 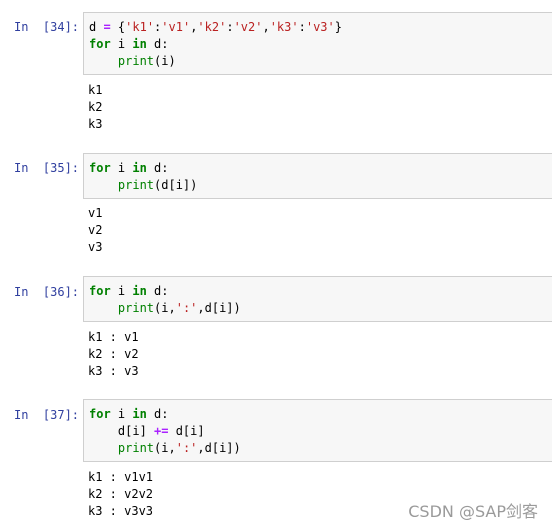 What do you see at coordinates (320, 185) in the screenshot?
I see `code-line: print(d[i])` at bounding box center [320, 185].